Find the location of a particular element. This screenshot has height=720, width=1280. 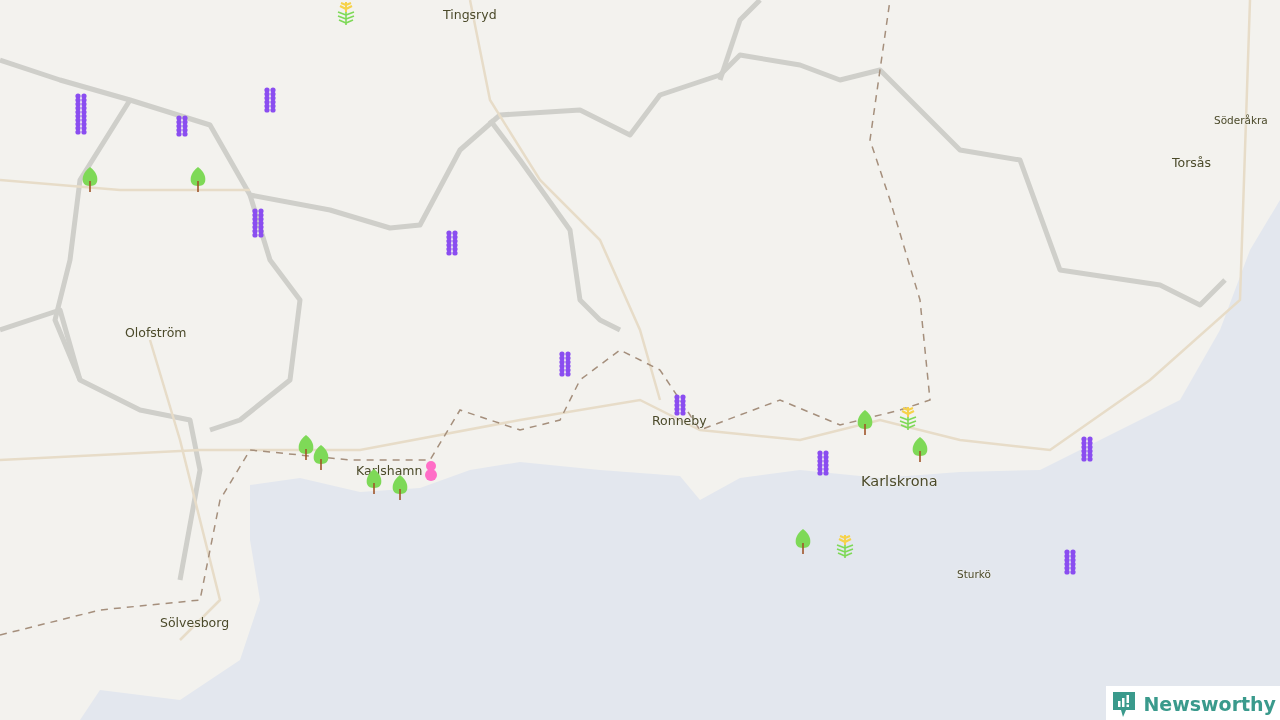

blossom-icon is located at coordinates (431, 471).